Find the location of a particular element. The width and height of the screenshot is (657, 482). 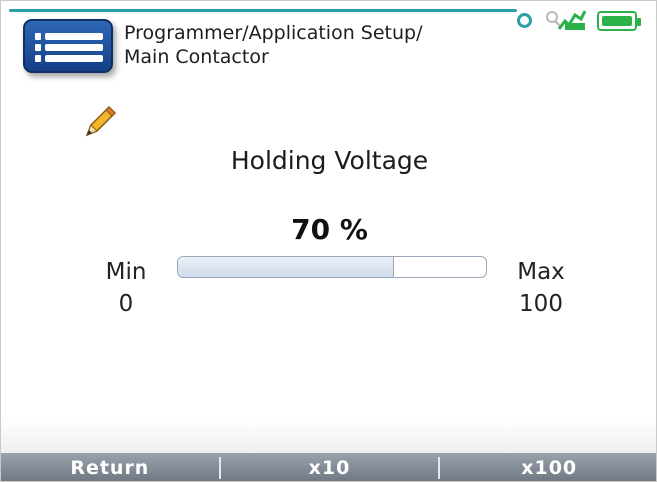

menu-icon is located at coordinates (38, 36).